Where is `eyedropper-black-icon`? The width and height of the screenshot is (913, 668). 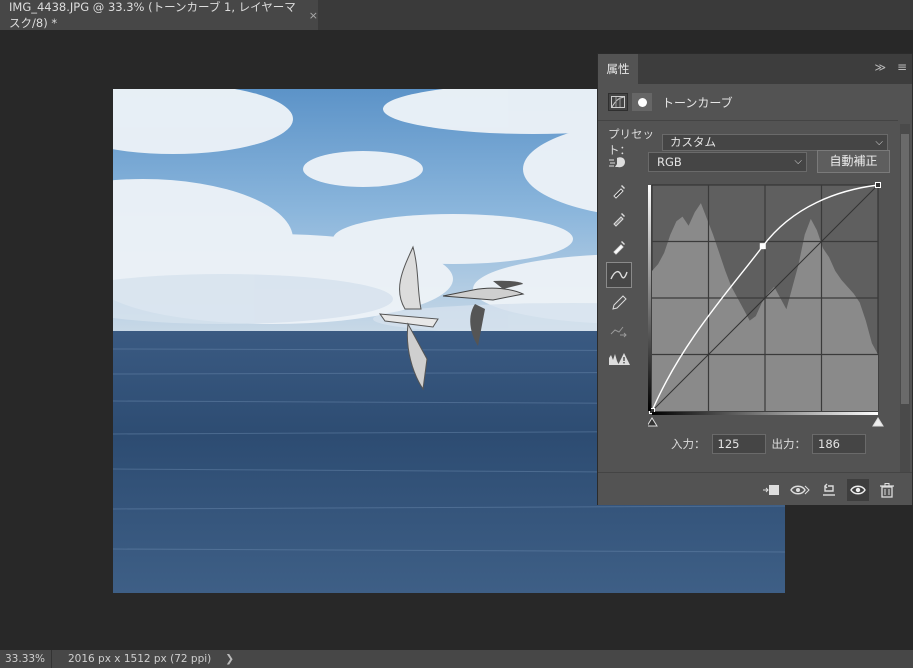
eyedropper-black-icon is located at coordinates (619, 191).